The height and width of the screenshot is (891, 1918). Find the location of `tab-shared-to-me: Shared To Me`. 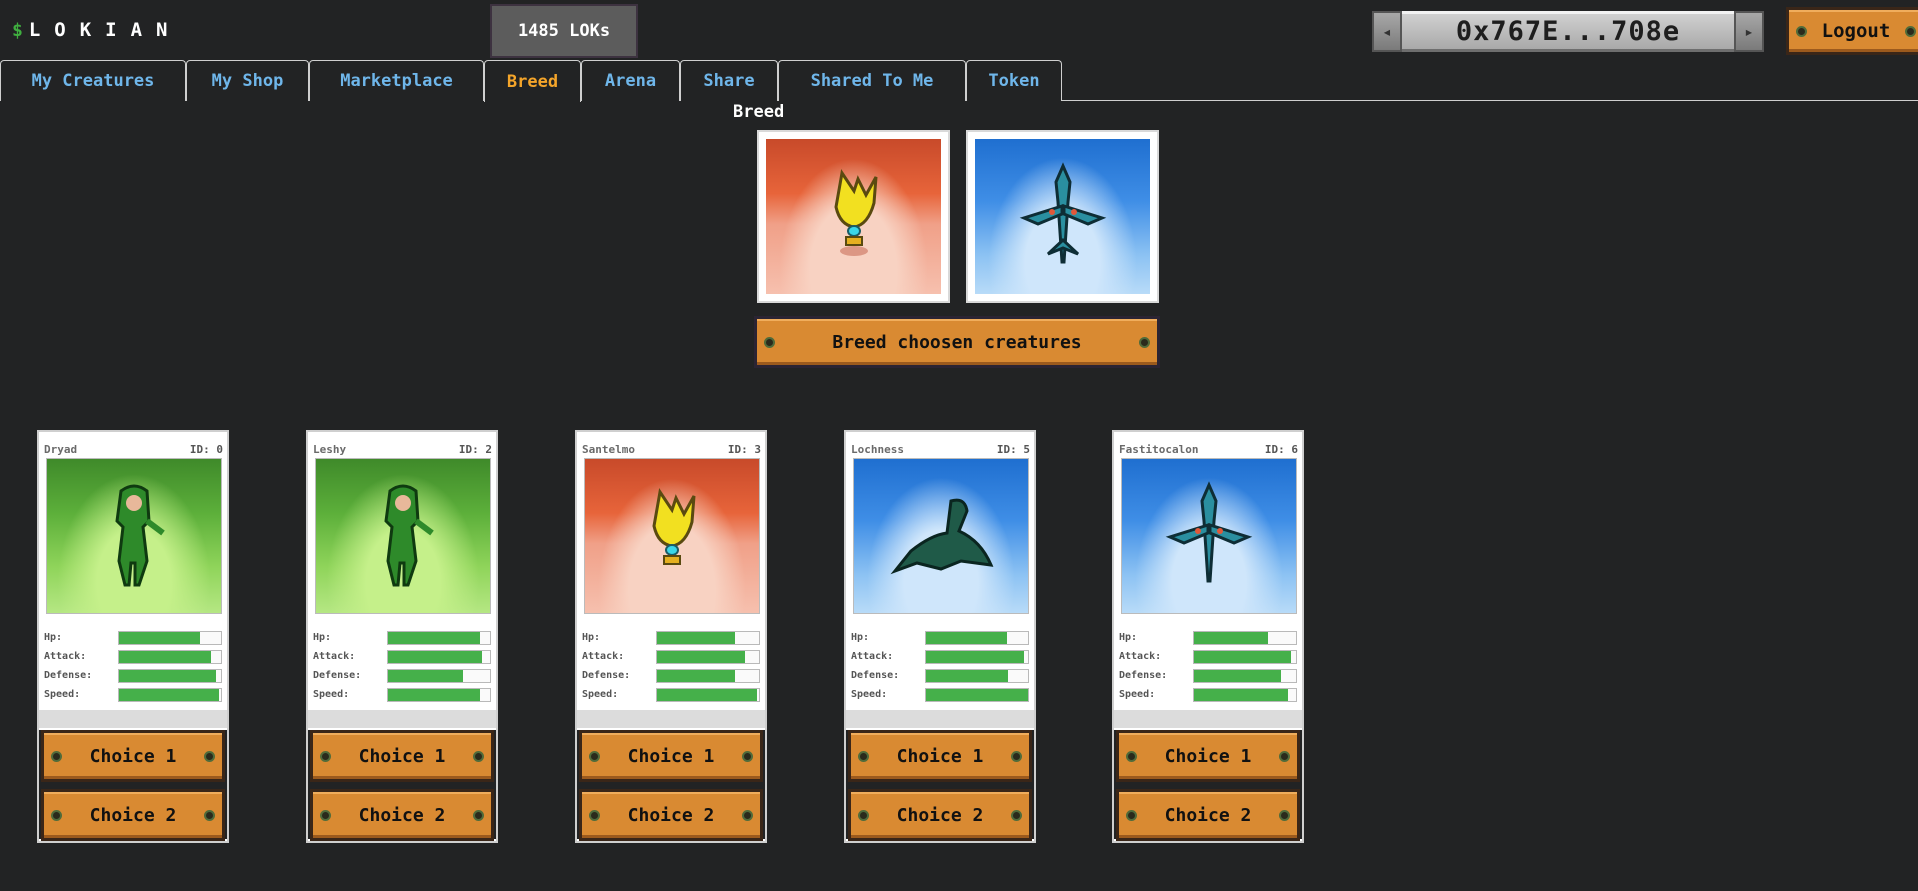

tab-shared-to-me: Shared To Me is located at coordinates (872, 80).